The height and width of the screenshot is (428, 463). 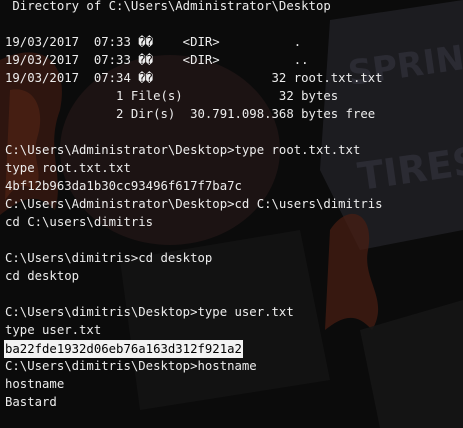 What do you see at coordinates (53, 330) in the screenshot?
I see `echo-type-user: type user.txt` at bounding box center [53, 330].